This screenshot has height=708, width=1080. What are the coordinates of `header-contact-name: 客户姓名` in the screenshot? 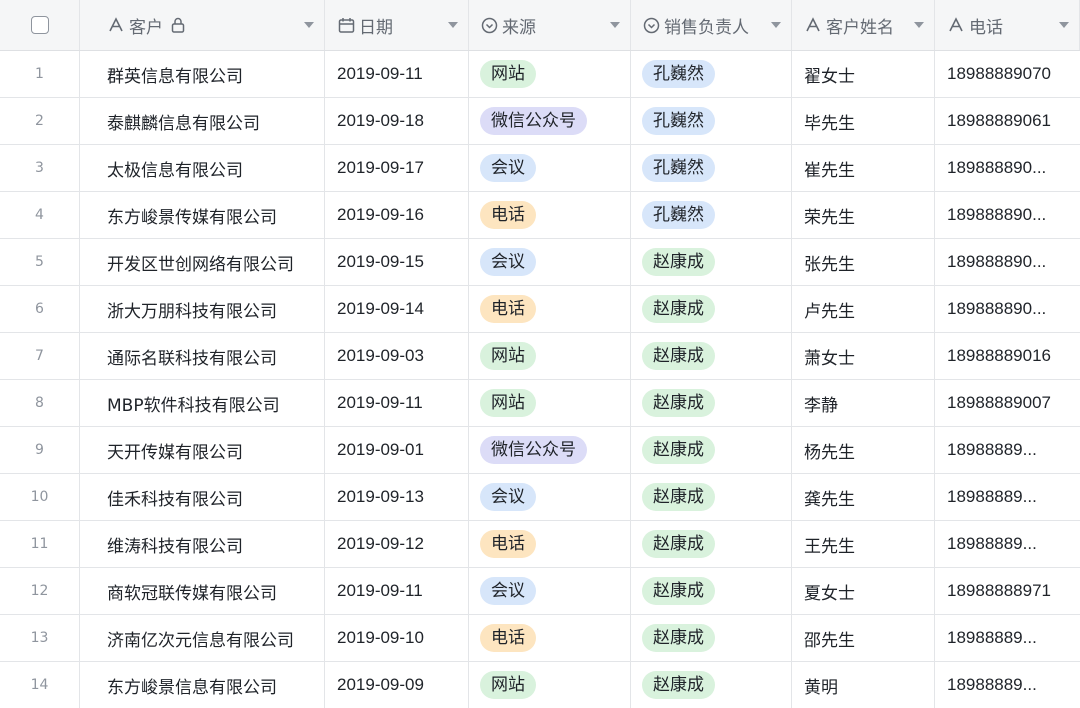 It's located at (863, 25).